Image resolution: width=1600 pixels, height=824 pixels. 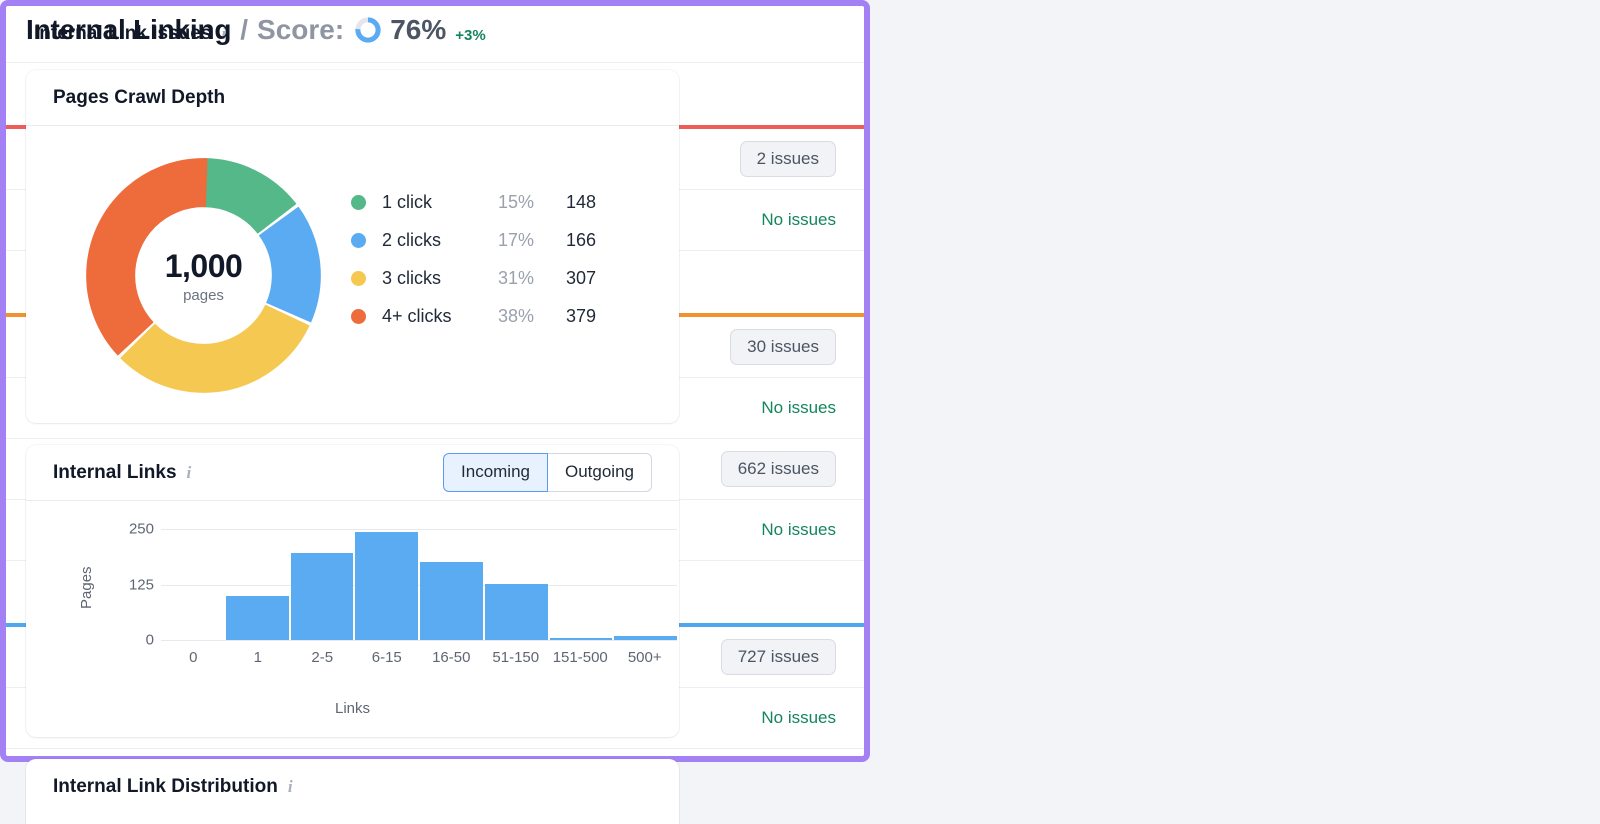 I want to click on legend-item: 1 click 15% 148, so click(x=473, y=202).